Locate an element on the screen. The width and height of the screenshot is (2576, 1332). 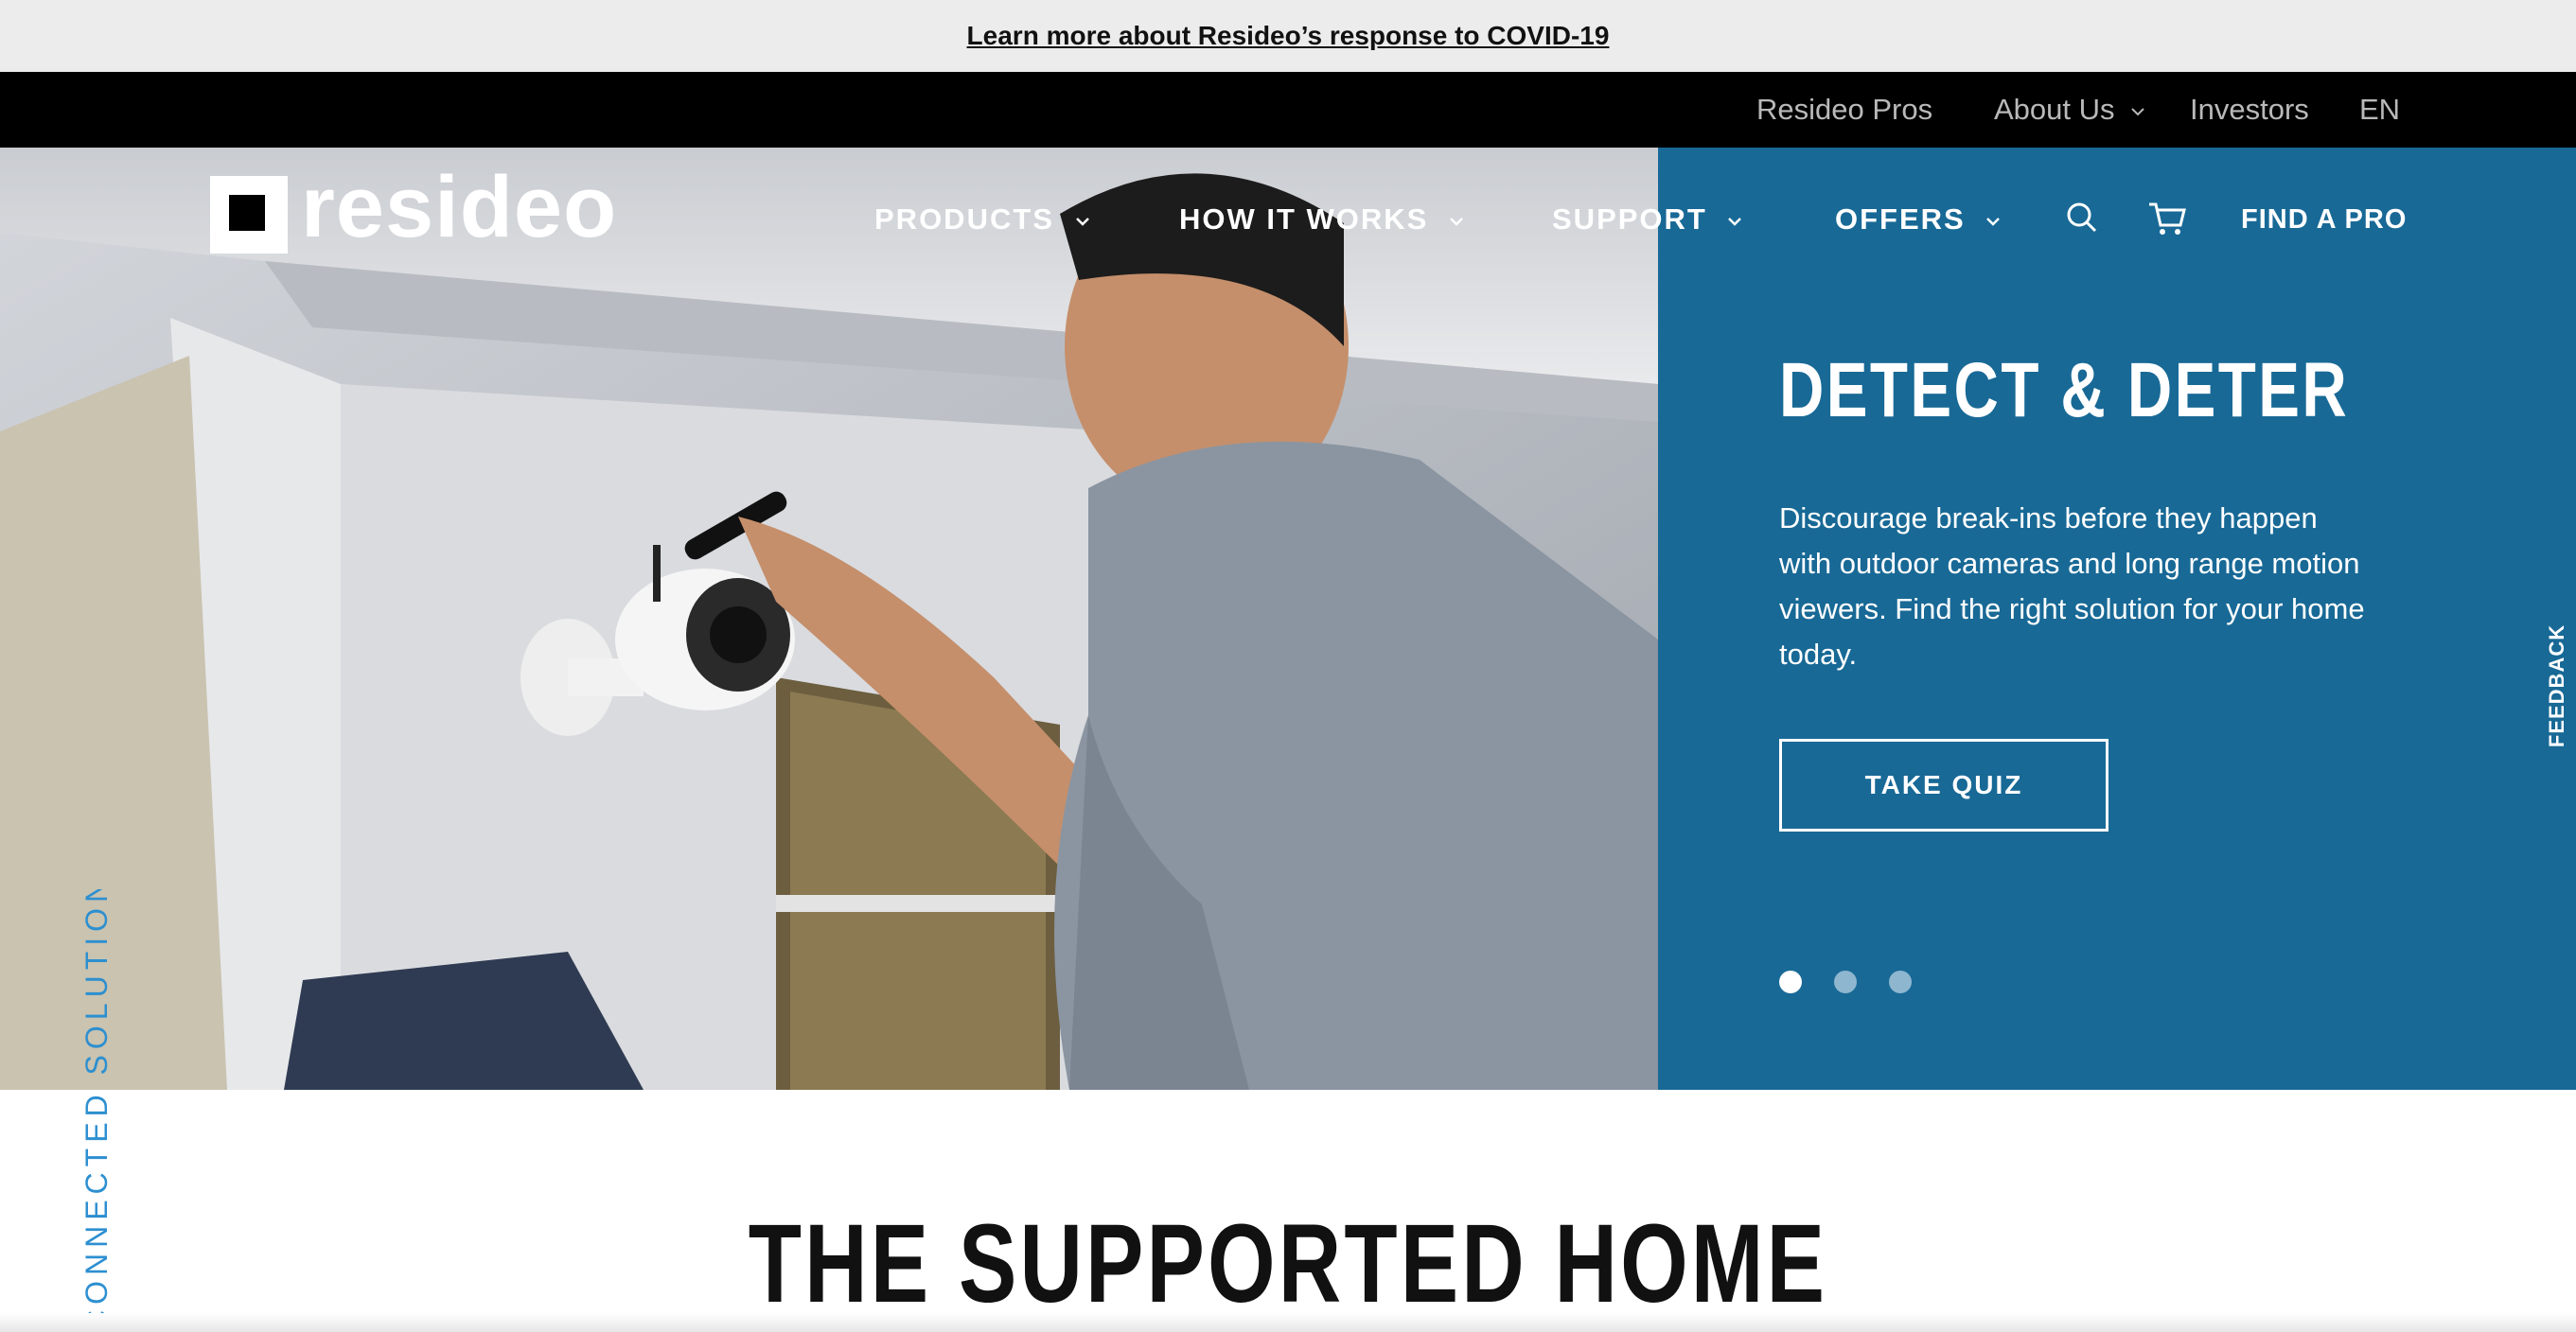
feedback-tab: FEEDBACK is located at coordinates (2557, 686).